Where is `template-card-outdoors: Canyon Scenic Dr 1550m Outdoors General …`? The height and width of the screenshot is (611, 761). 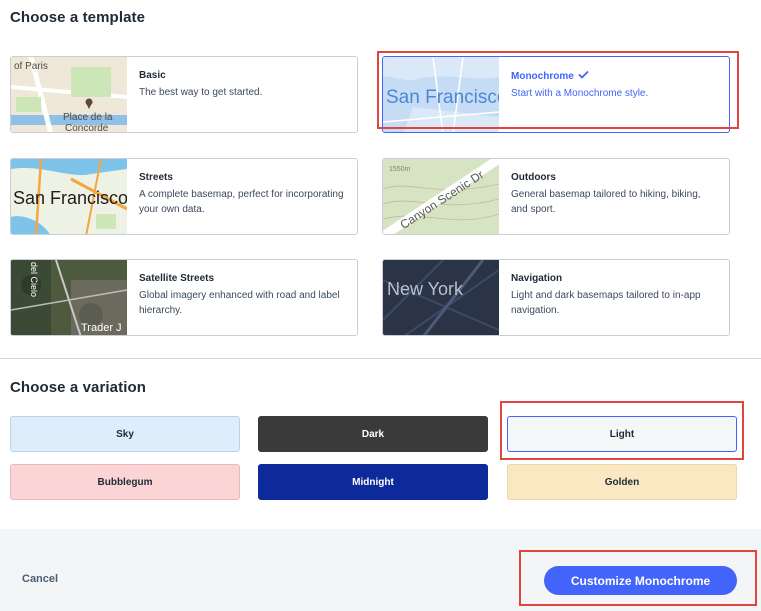
template-card-outdoors: Canyon Scenic Dr 1550m Outdoors General … is located at coordinates (556, 196).